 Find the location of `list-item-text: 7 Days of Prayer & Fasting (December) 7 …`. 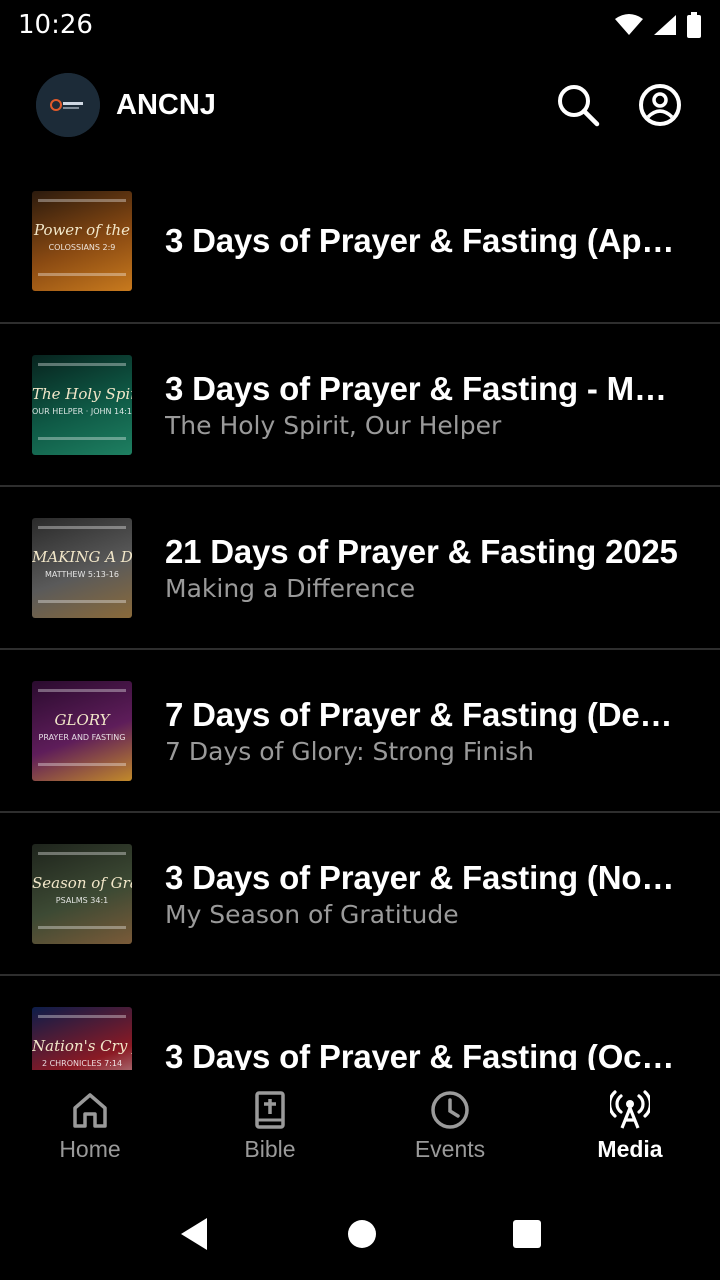

list-item-text: 7 Days of Prayer & Fasting (December) 7 … is located at coordinates (424, 730).